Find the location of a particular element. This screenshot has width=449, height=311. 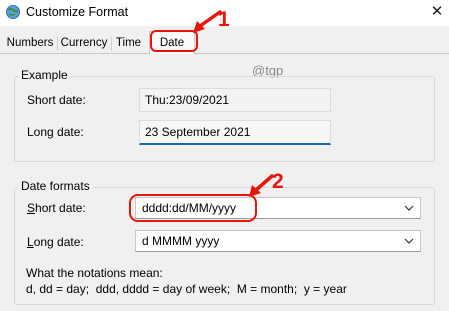

close-button: ✕ is located at coordinates (437, 13).